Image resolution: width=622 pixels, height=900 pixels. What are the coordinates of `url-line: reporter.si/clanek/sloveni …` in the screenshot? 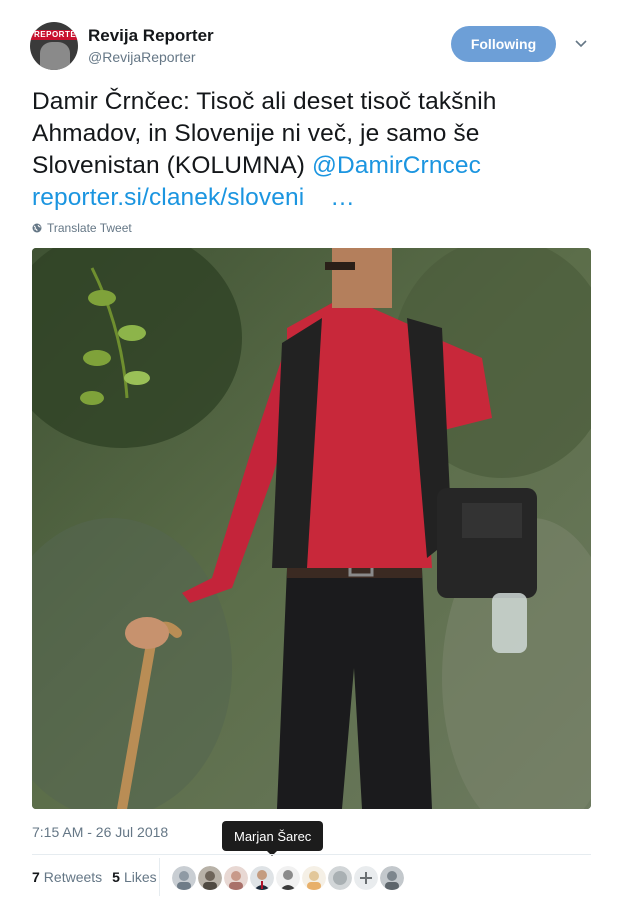 It's located at (312, 198).